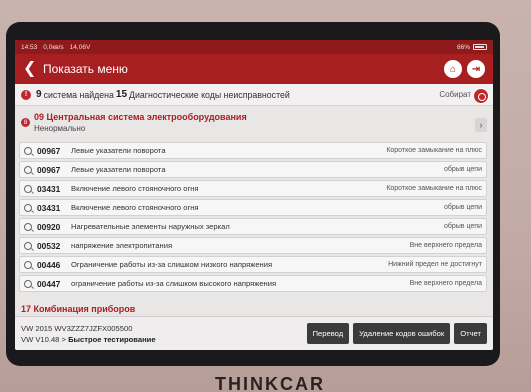  What do you see at coordinates (481, 125) in the screenshot?
I see `chevron-right-icon: ›` at bounding box center [481, 125].